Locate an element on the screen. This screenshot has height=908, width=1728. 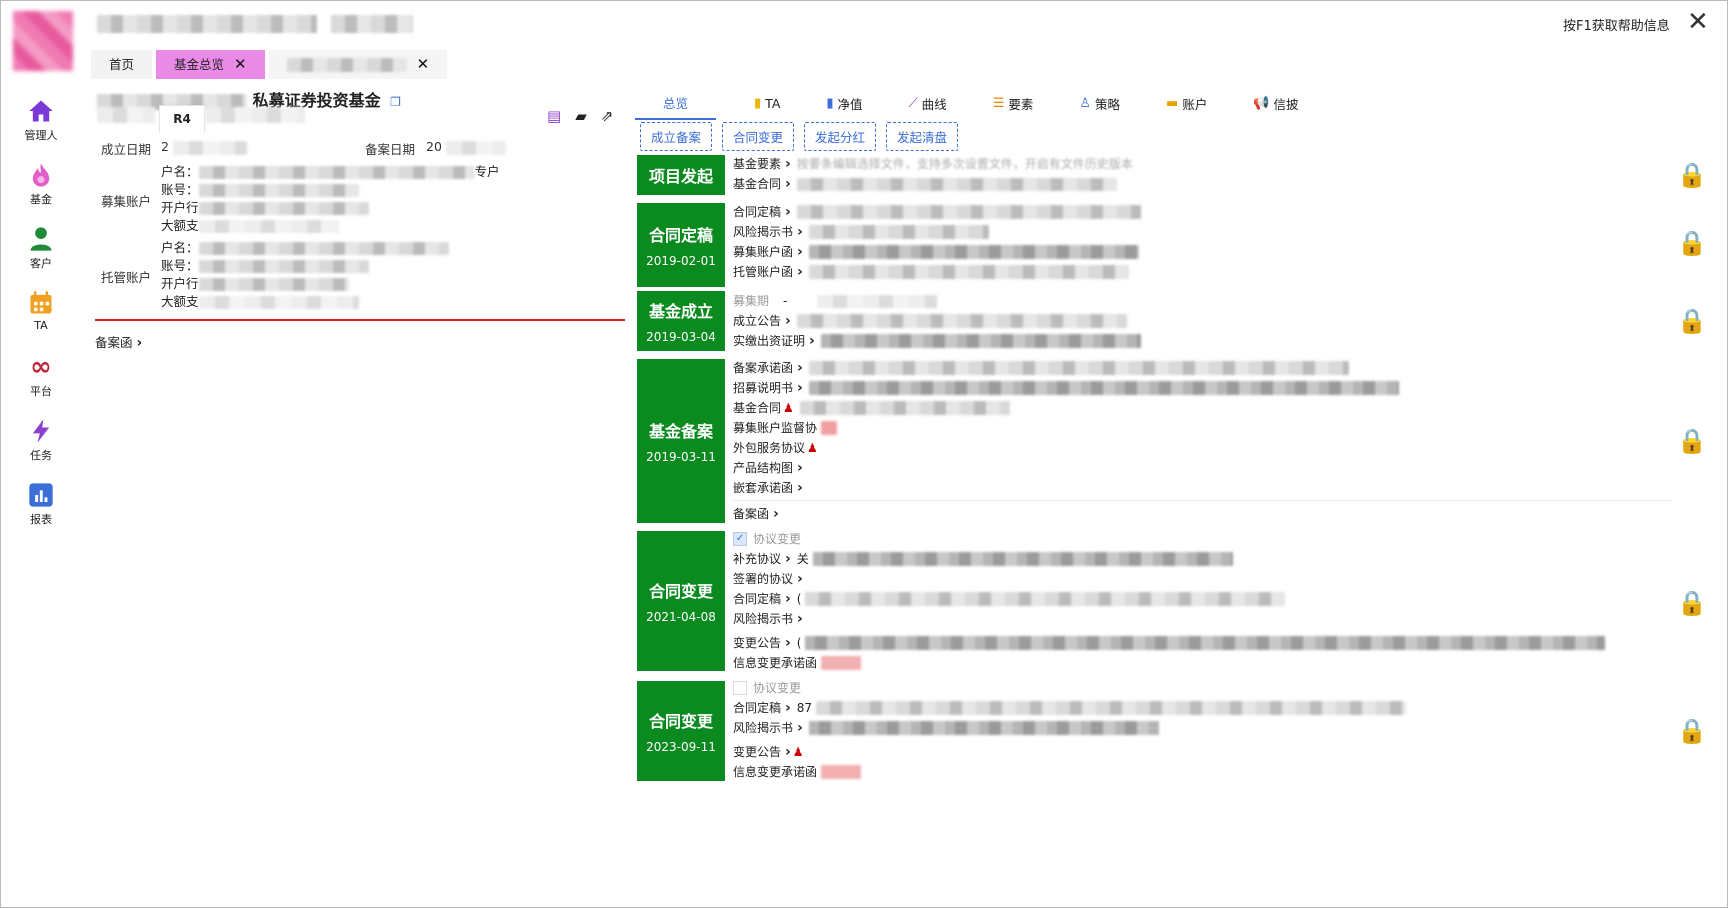
folder-icon: ▰ is located at coordinates (581, 116).